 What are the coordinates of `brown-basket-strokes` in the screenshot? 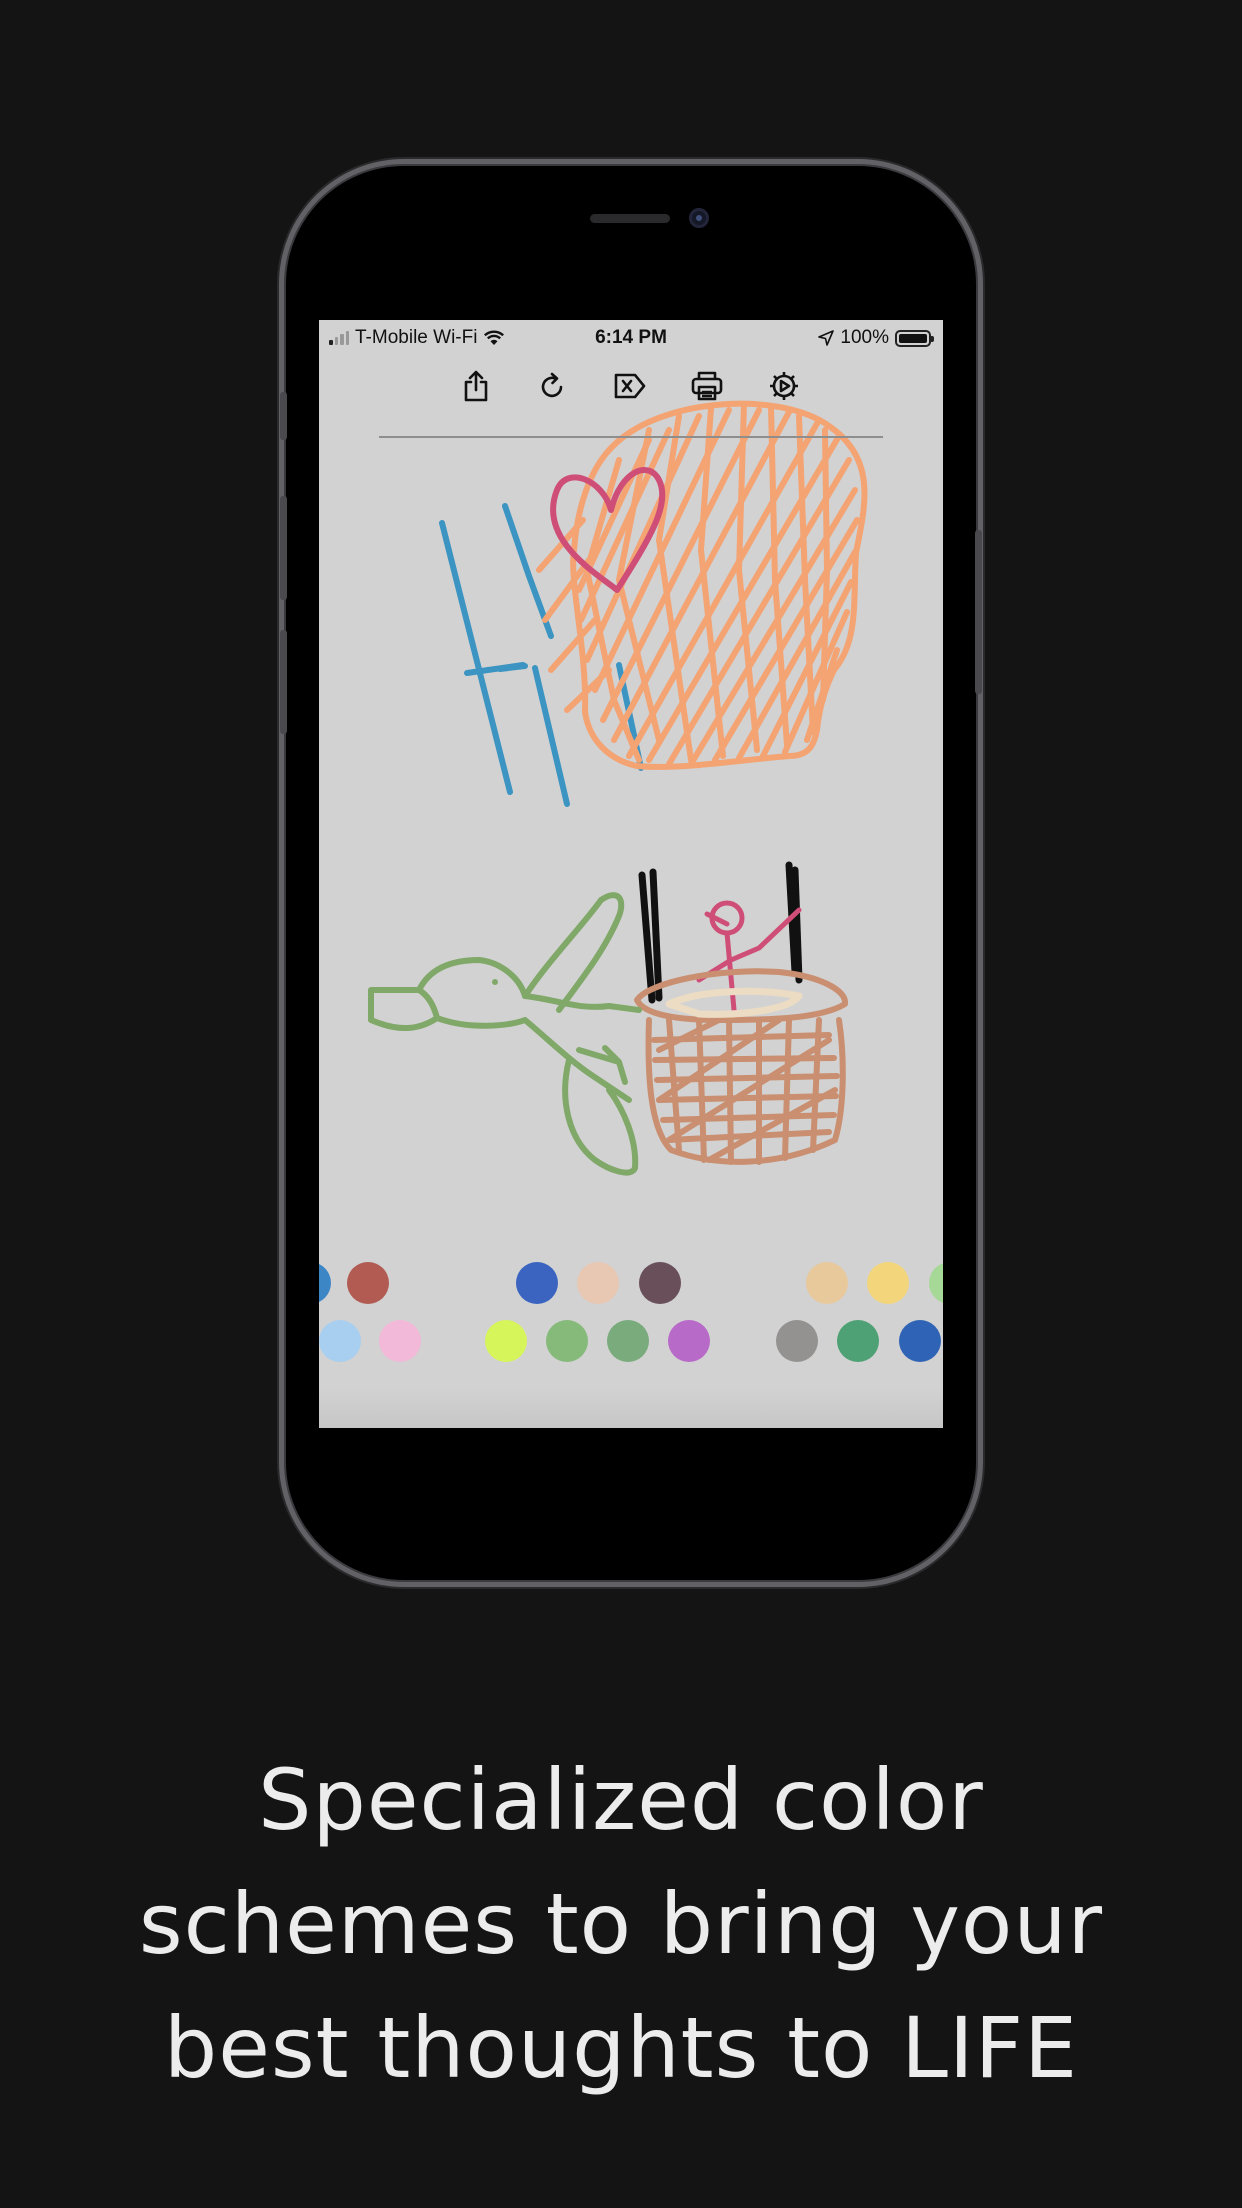 It's located at (741, 1066).